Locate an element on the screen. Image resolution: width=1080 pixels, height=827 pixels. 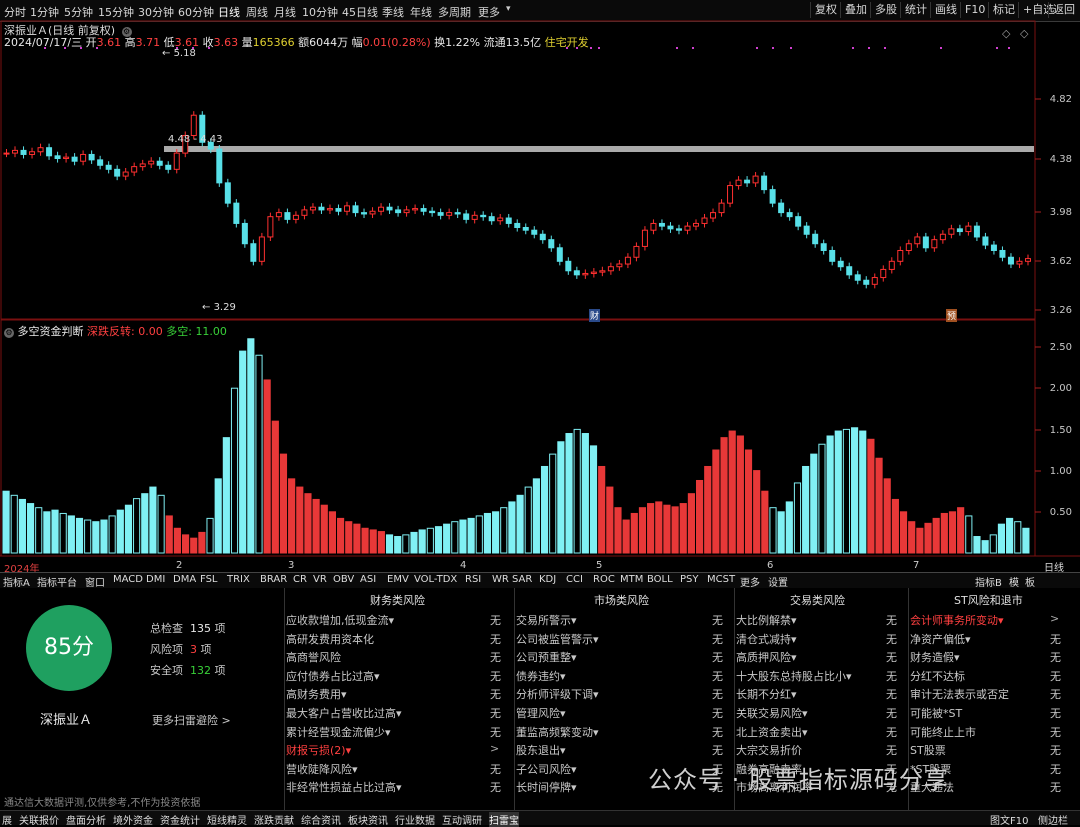
risk-item: 北上资金卖出▾ is located at coordinates (772, 732).